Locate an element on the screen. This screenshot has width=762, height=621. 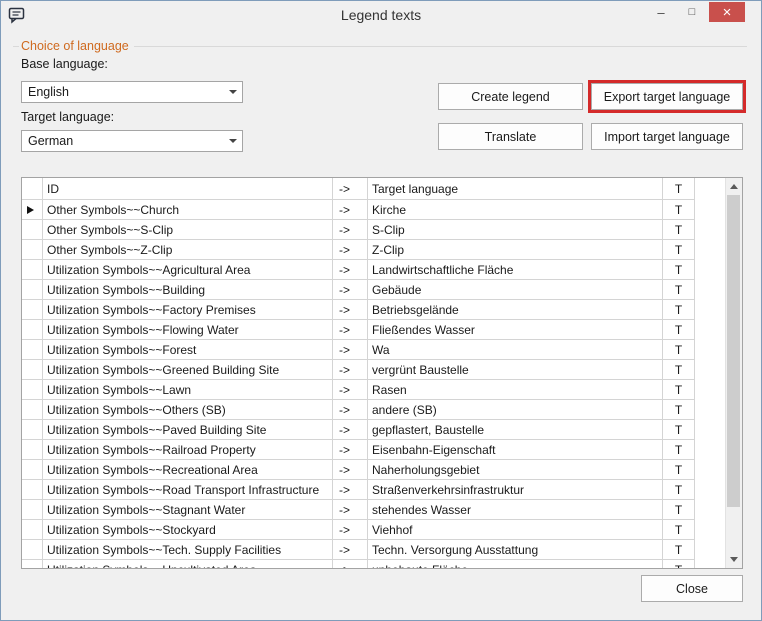
translate-button: Translate is located at coordinates (510, 136).